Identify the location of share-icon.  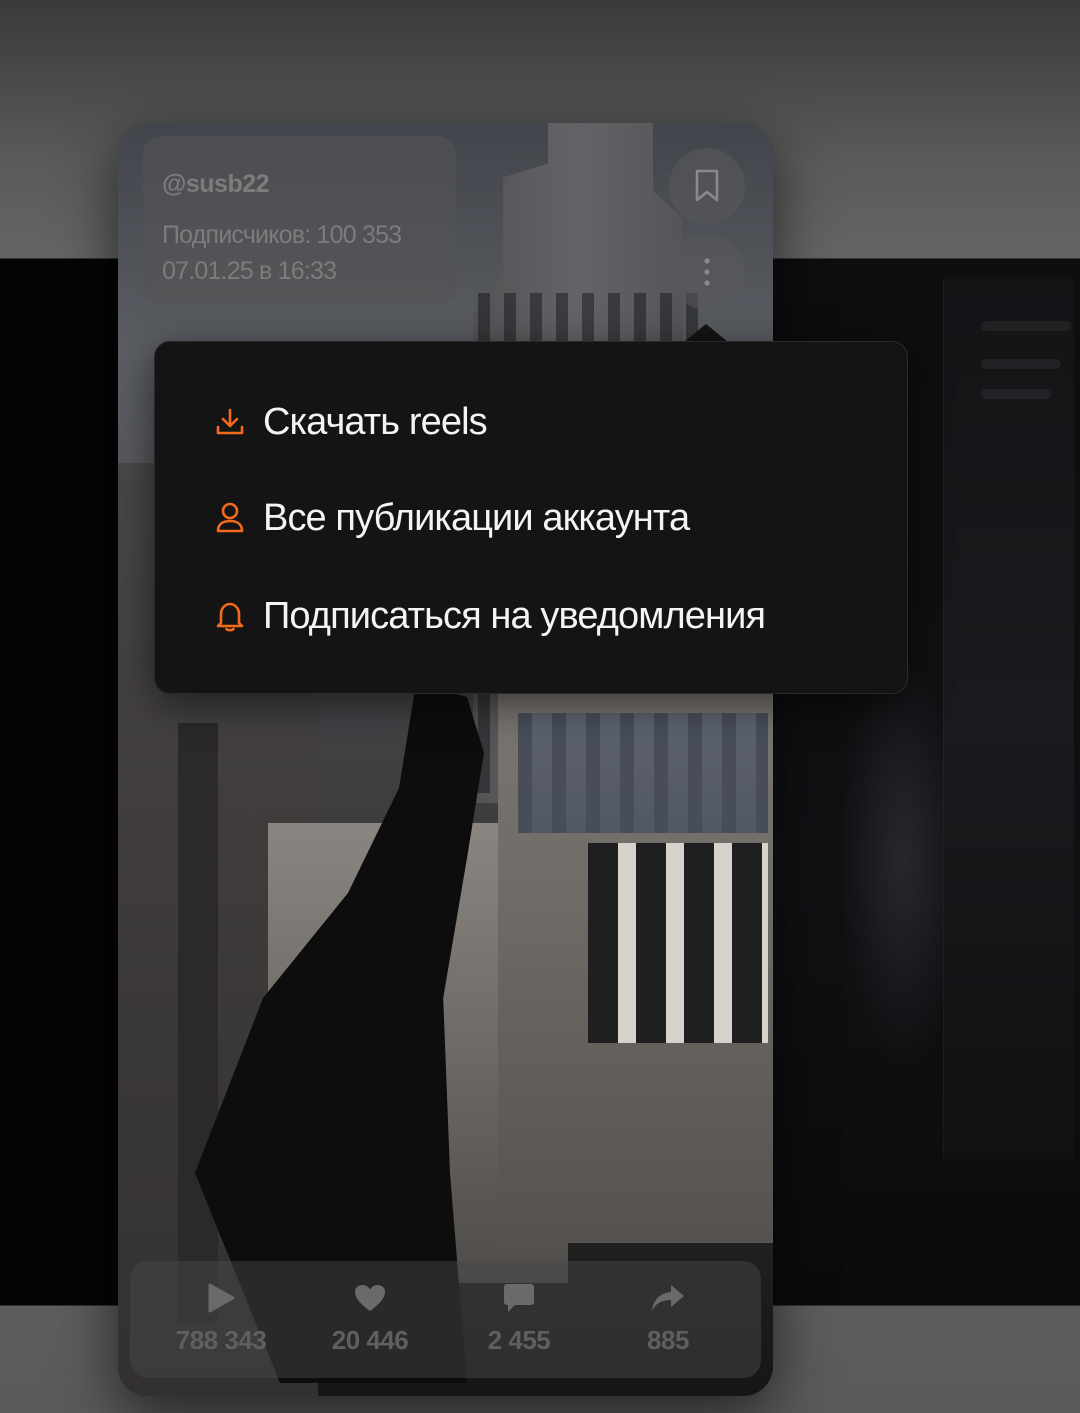
(668, 1298).